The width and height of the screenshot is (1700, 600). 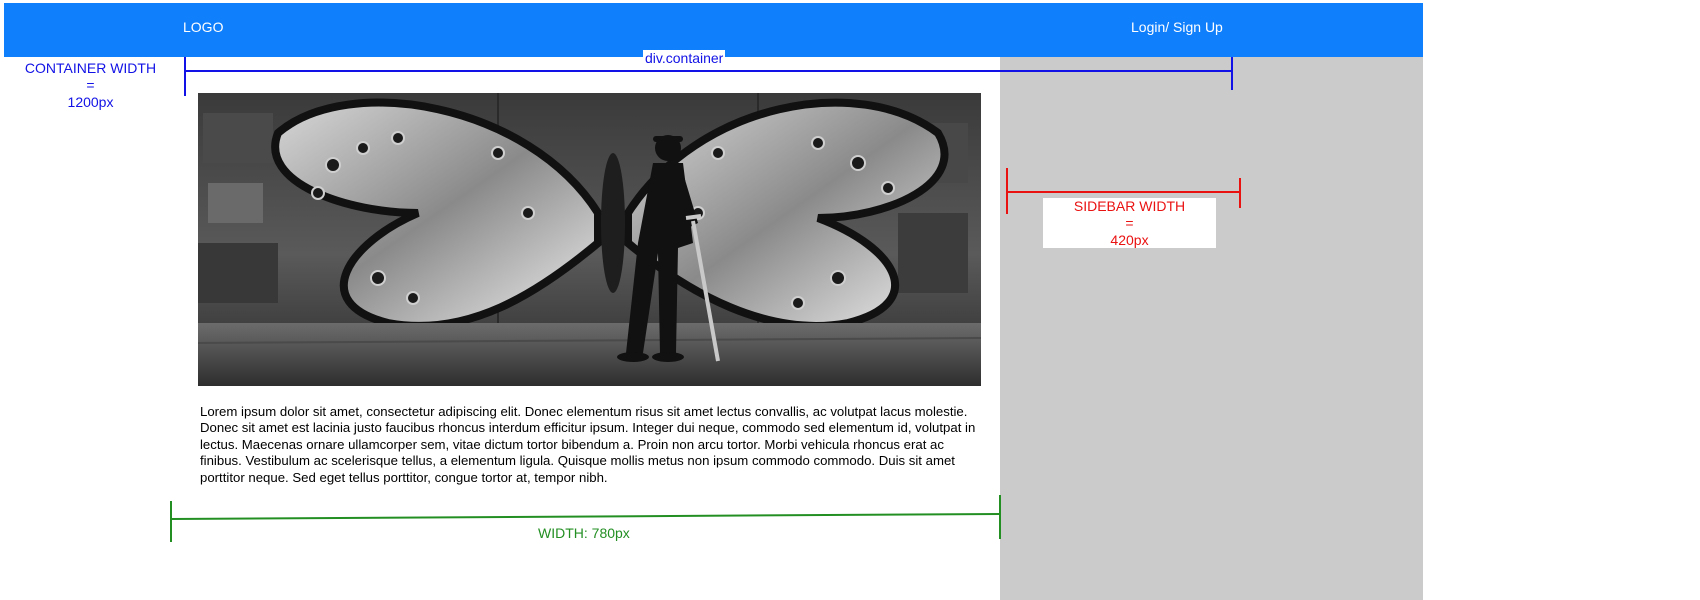 What do you see at coordinates (1177, 27) in the screenshot?
I see `login-signup-link: Login/ Sign Up` at bounding box center [1177, 27].